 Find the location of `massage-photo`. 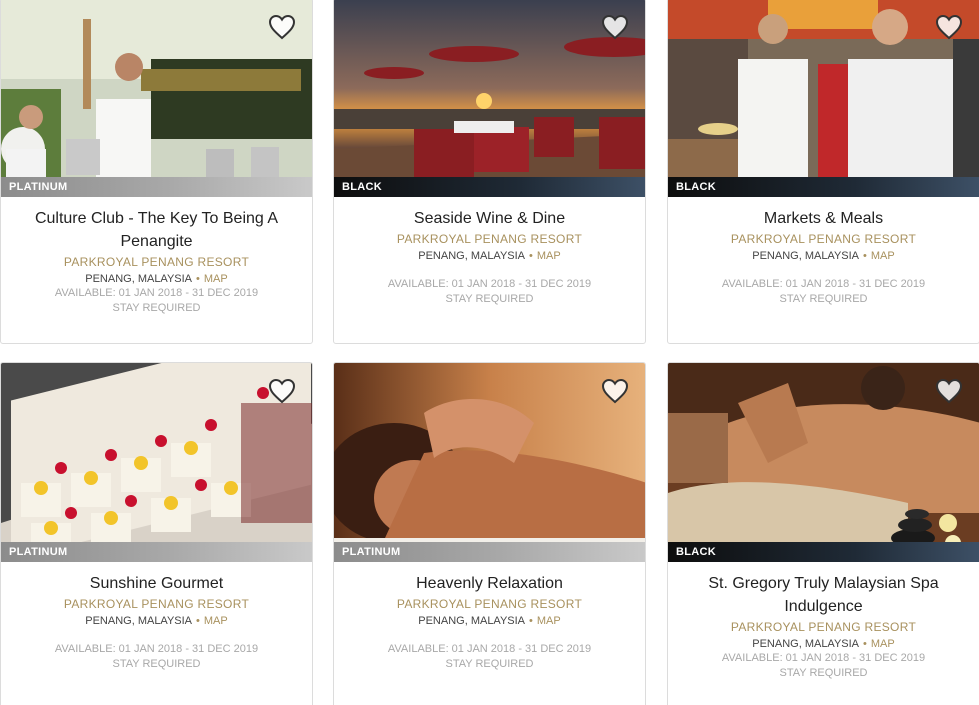

massage-photo is located at coordinates (489, 462).